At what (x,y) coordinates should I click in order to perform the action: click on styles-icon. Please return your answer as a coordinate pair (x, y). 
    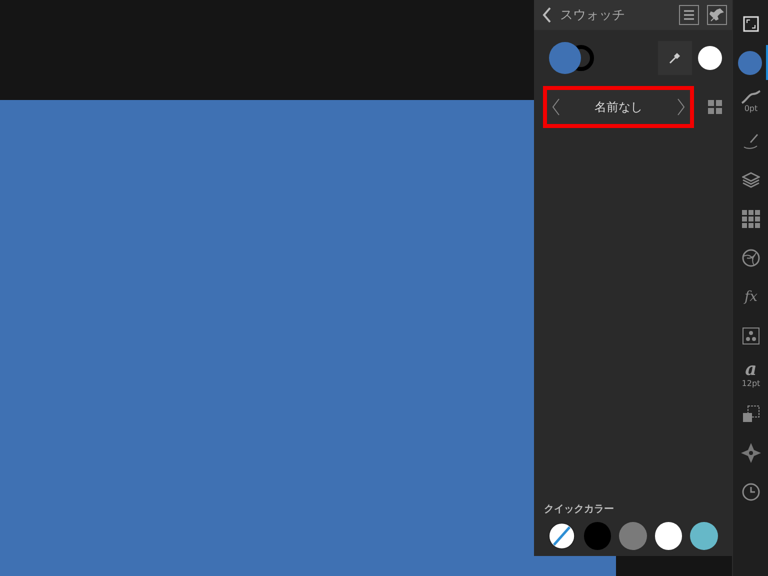
    Looking at the image, I should click on (751, 335).